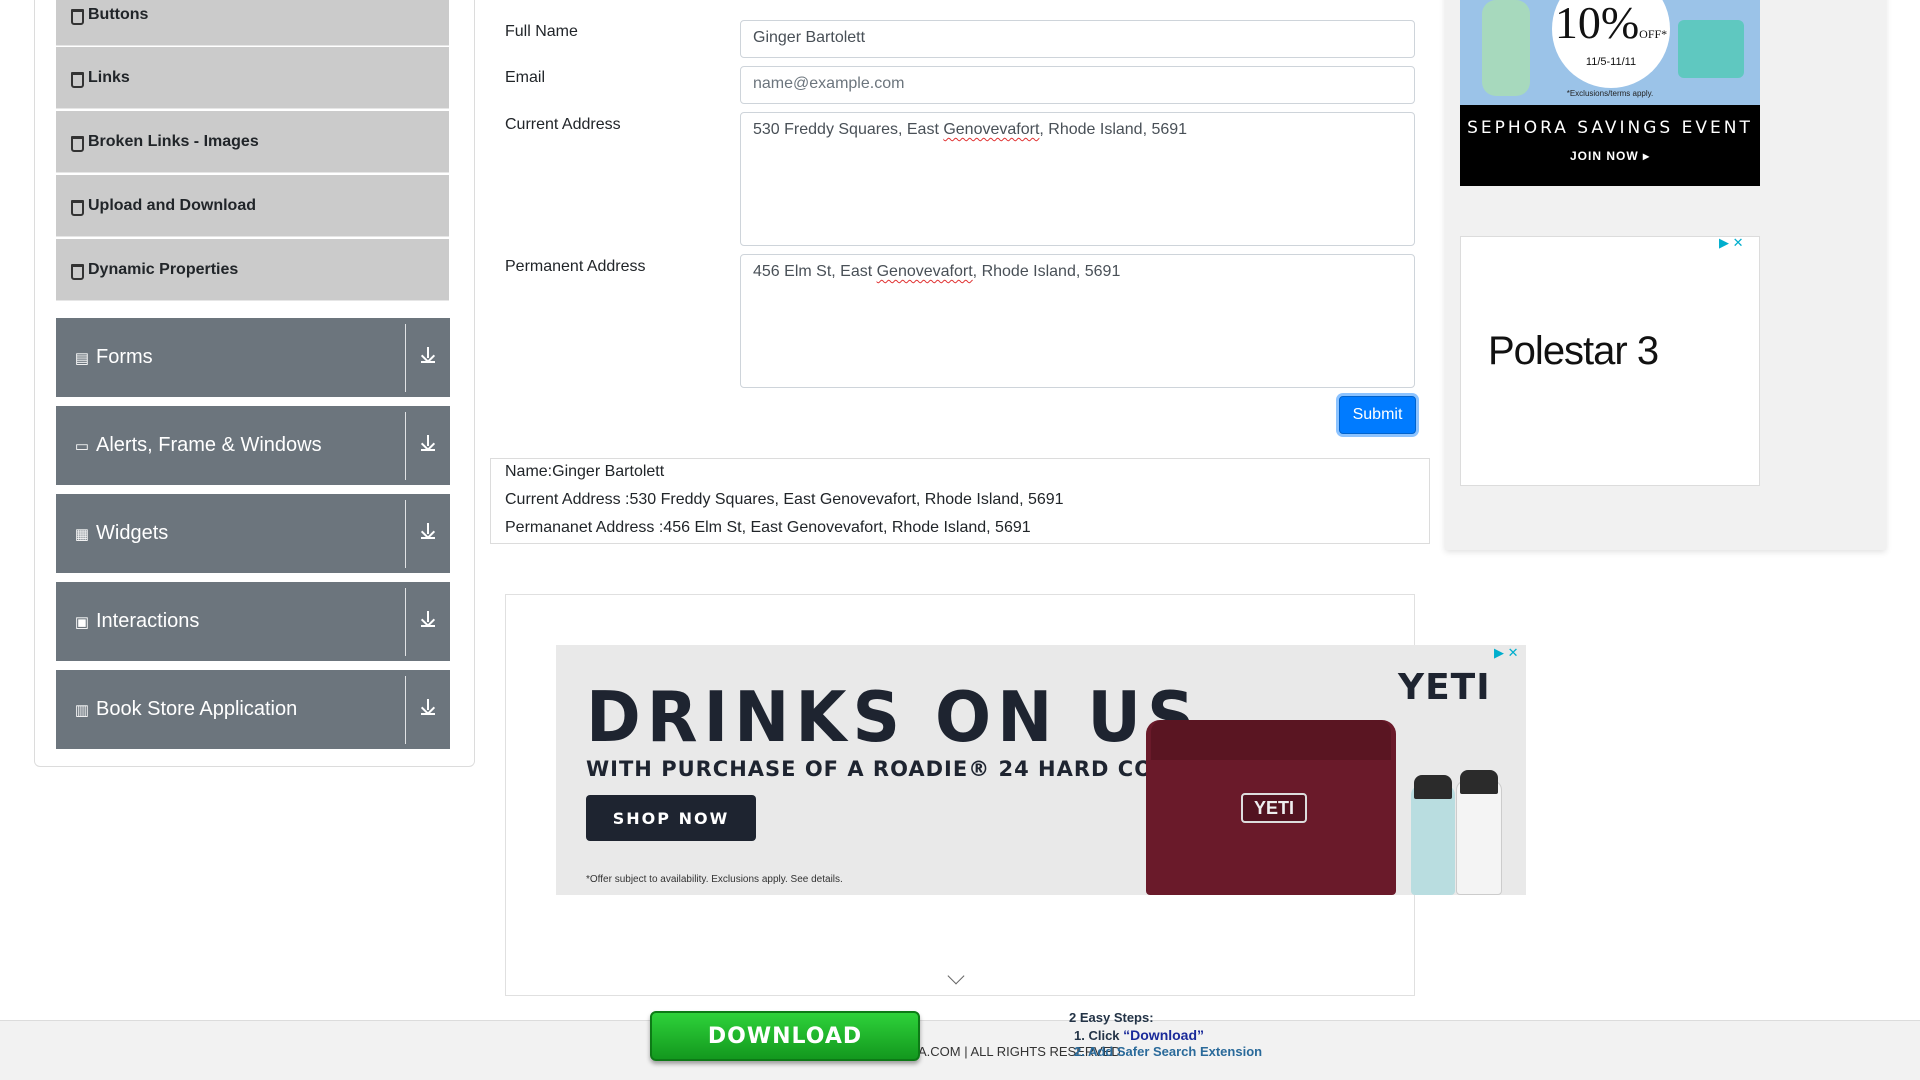  What do you see at coordinates (1077, 85) in the screenshot?
I see `email-input: name@example.com` at bounding box center [1077, 85].